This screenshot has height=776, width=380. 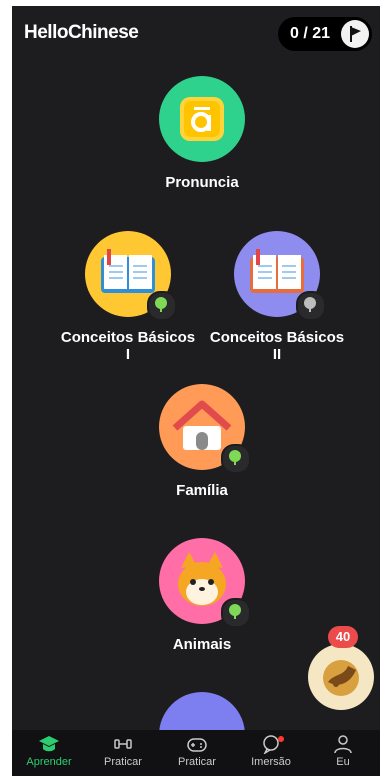 I want to click on tab-aprender: Aprender, so click(x=49, y=751).